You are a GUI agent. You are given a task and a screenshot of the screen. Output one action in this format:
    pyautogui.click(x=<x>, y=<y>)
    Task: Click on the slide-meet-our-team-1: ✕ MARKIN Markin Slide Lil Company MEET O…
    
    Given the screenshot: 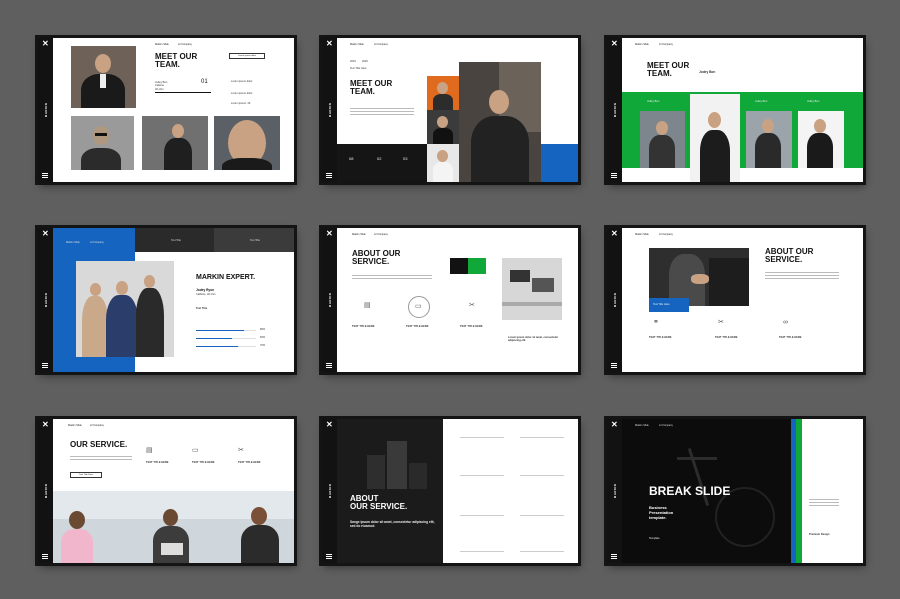 What is the action you would take?
    pyautogui.click(x=166, y=110)
    